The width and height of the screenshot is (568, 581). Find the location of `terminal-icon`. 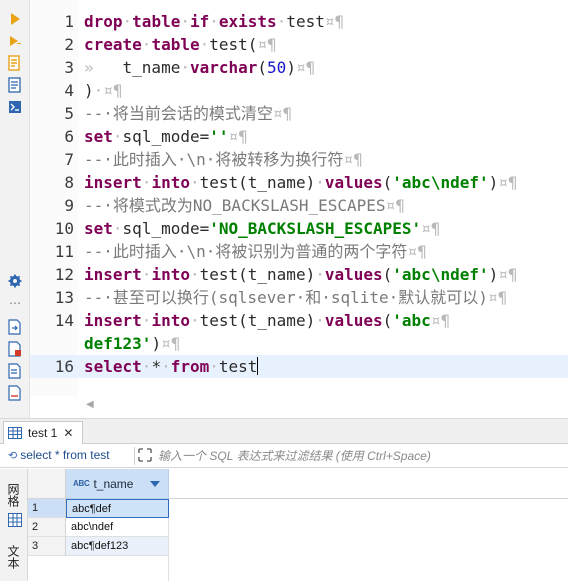

terminal-icon is located at coordinates (15, 107).